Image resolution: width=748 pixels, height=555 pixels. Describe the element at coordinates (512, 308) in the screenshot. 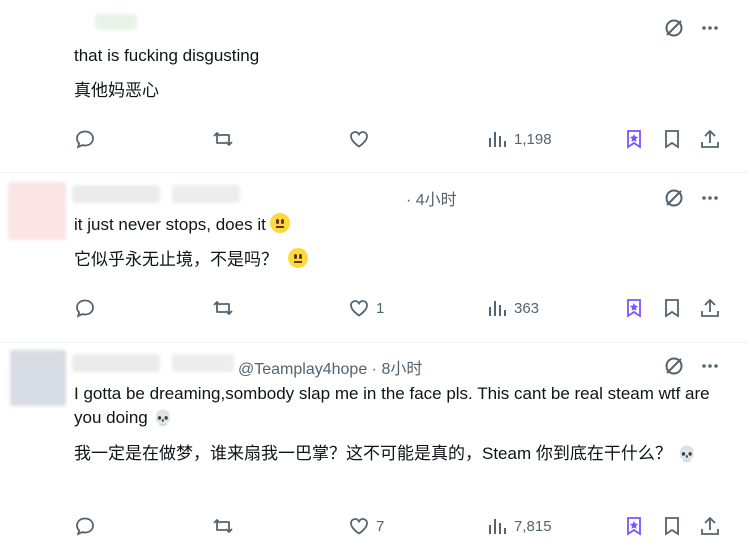

I see `views-button: 363` at that location.